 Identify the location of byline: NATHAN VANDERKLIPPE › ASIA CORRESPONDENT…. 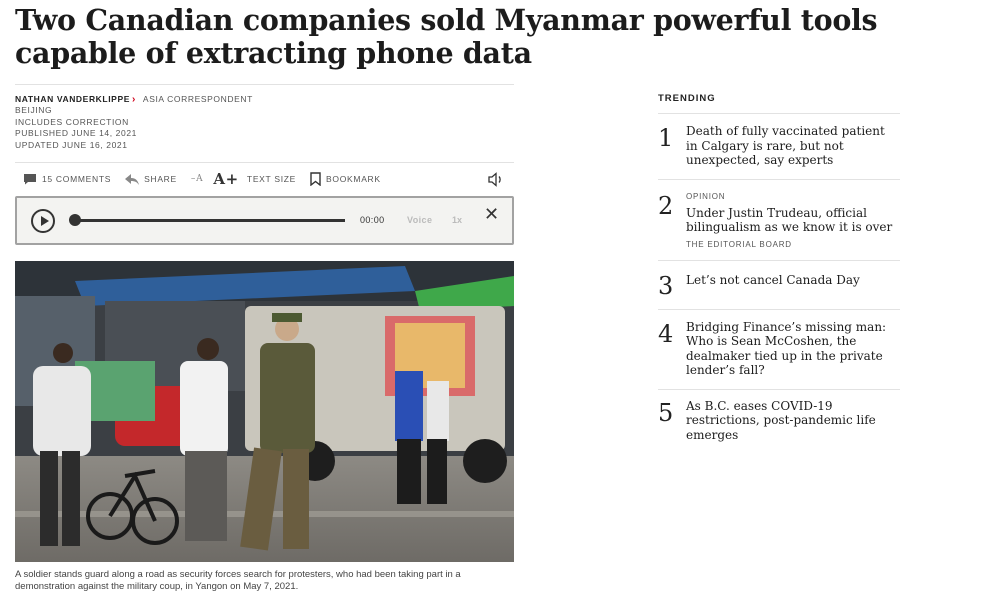
(264, 117).